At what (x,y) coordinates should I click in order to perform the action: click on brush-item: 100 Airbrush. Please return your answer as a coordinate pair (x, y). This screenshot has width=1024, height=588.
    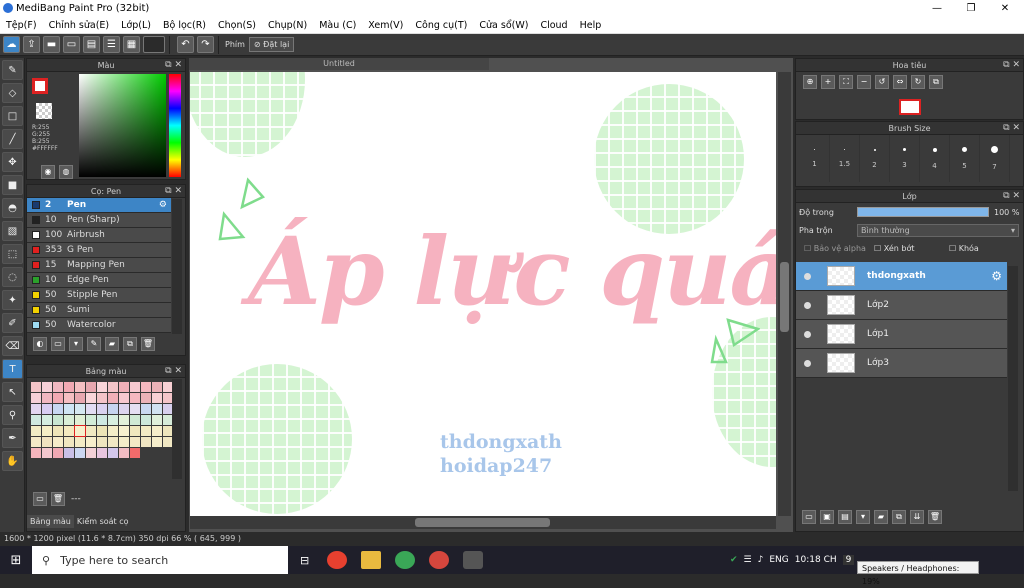
    Looking at the image, I should click on (99, 235).